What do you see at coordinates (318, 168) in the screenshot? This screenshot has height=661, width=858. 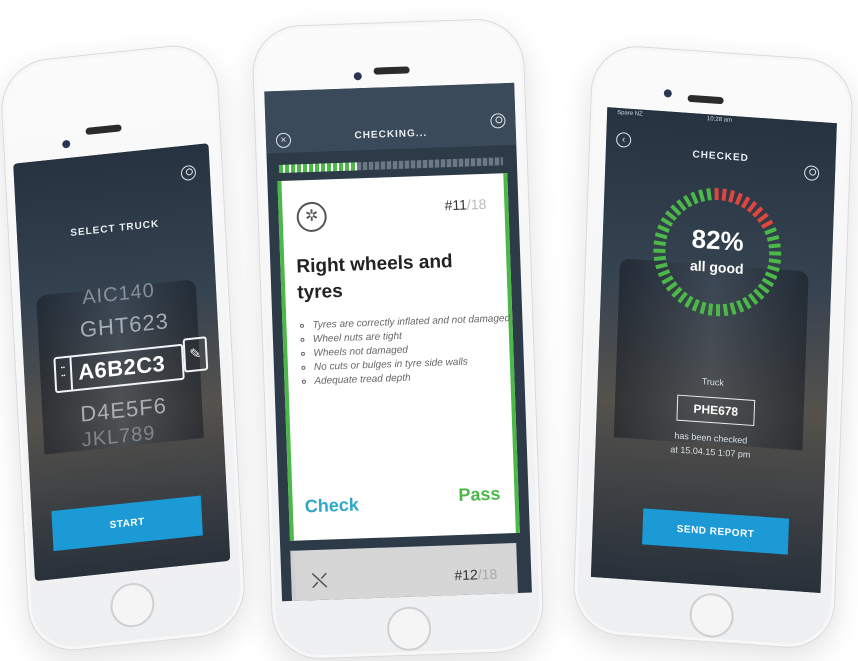 I see `progress-fill` at bounding box center [318, 168].